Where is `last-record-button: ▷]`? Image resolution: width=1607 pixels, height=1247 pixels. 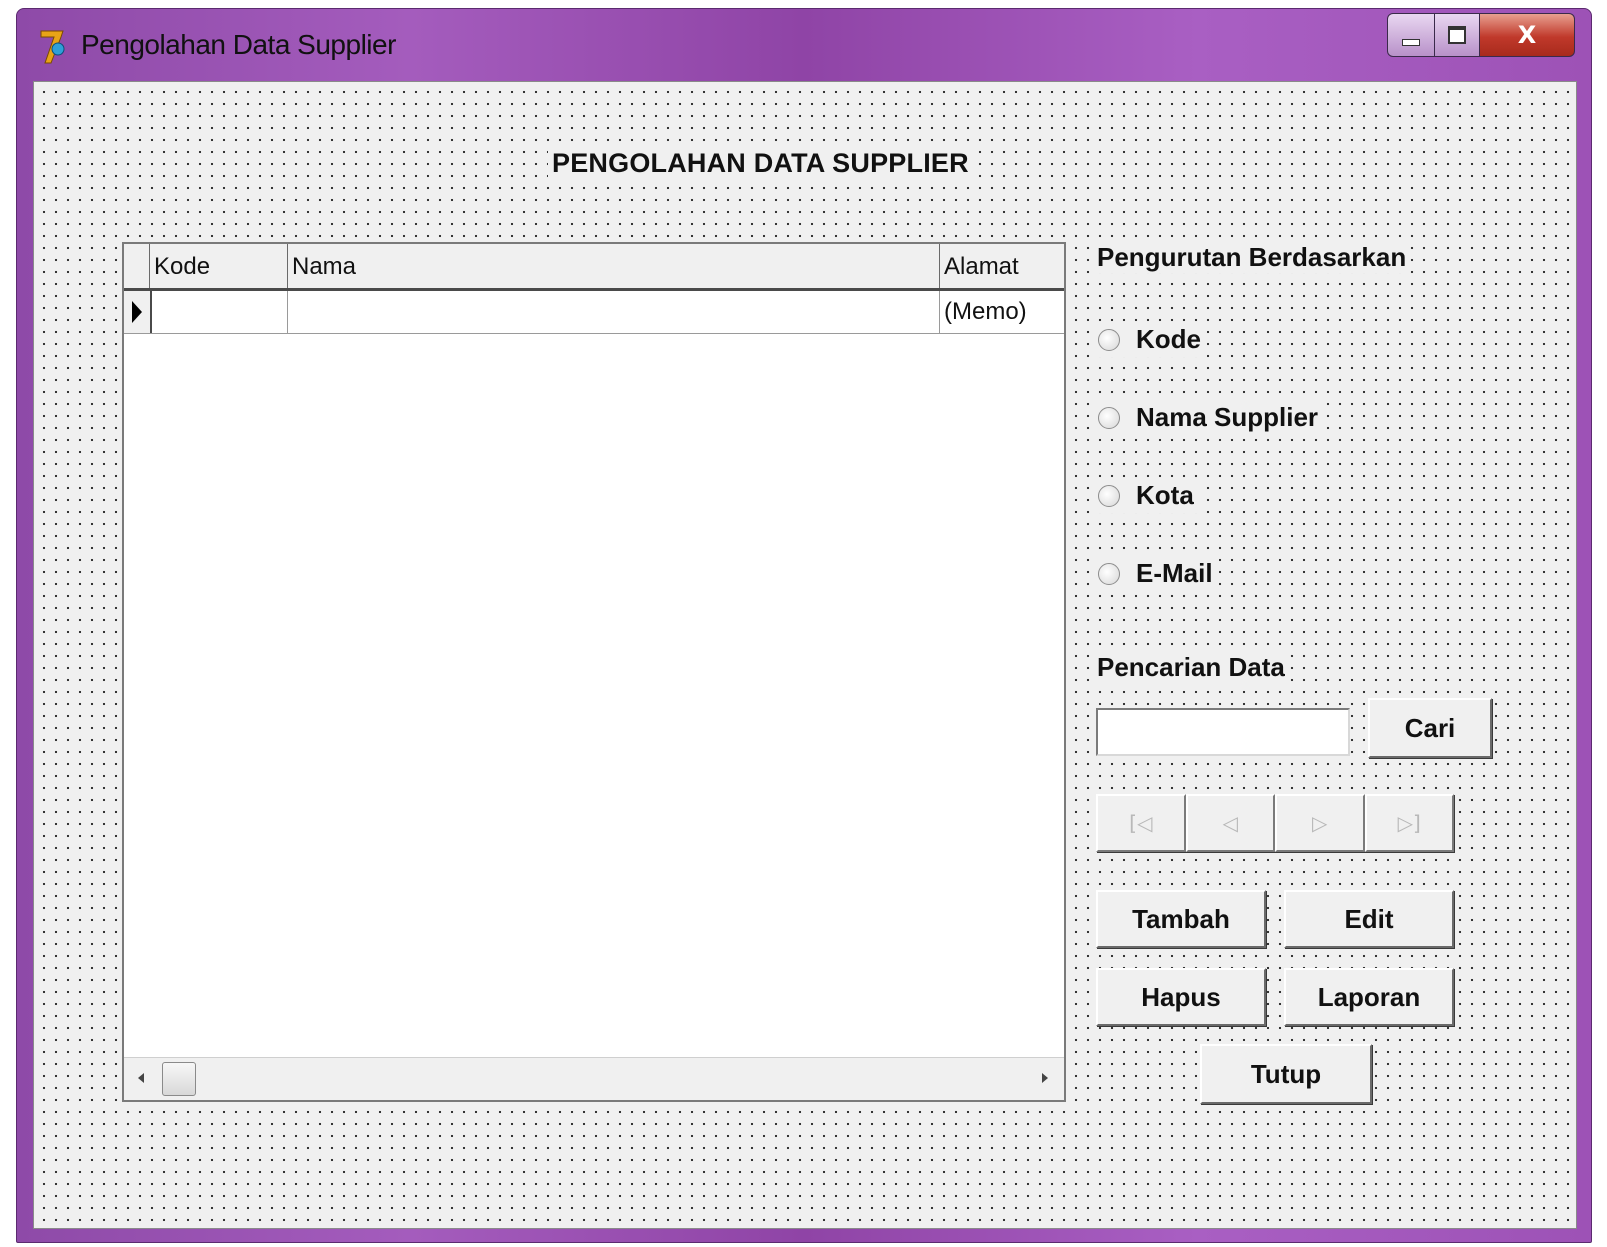
last-record-button: ▷] is located at coordinates (1409, 823).